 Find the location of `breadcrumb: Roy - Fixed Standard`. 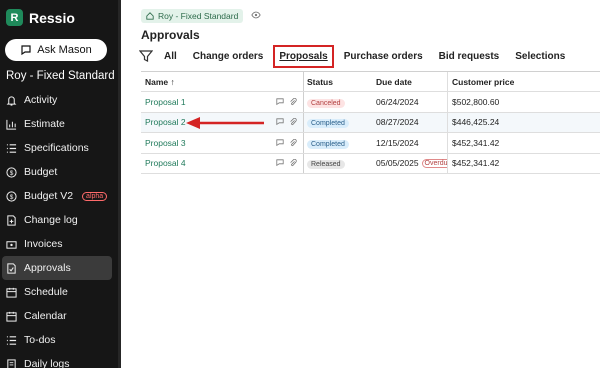

breadcrumb: Roy - Fixed Standard is located at coordinates (201, 16).